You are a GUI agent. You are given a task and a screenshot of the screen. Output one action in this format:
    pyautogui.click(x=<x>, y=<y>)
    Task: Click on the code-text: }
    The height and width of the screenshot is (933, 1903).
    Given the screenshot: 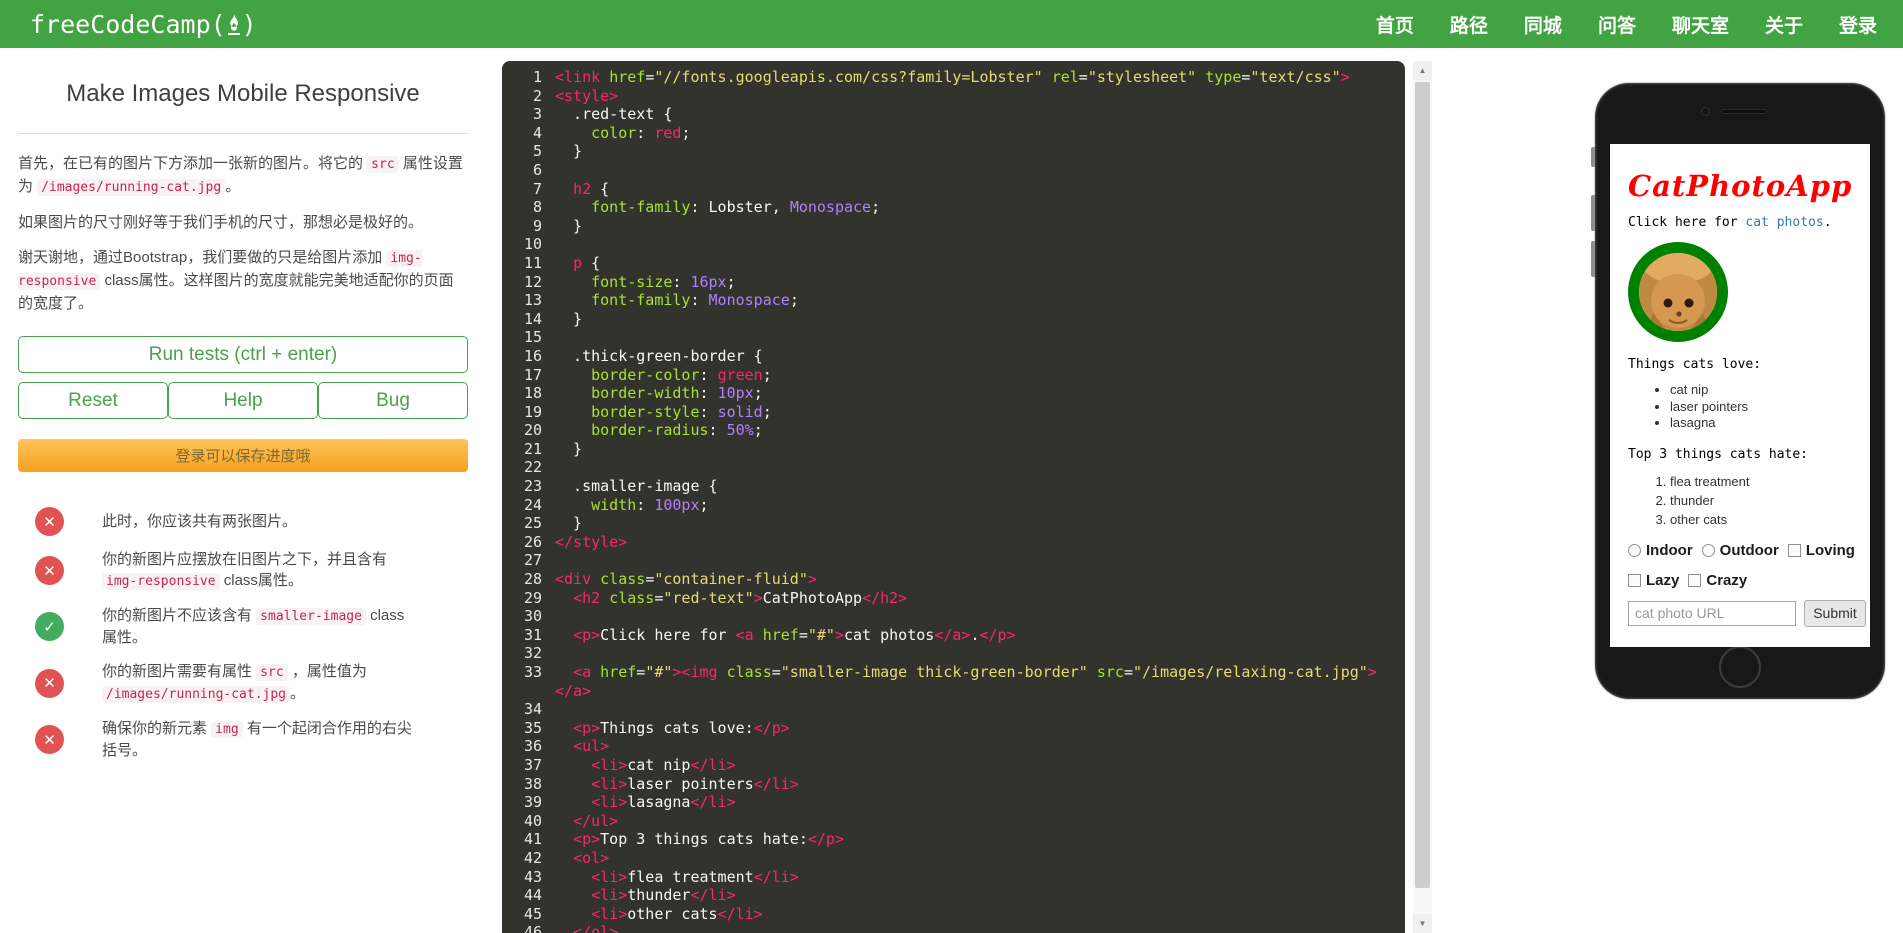 What is the action you would take?
    pyautogui.click(x=569, y=448)
    